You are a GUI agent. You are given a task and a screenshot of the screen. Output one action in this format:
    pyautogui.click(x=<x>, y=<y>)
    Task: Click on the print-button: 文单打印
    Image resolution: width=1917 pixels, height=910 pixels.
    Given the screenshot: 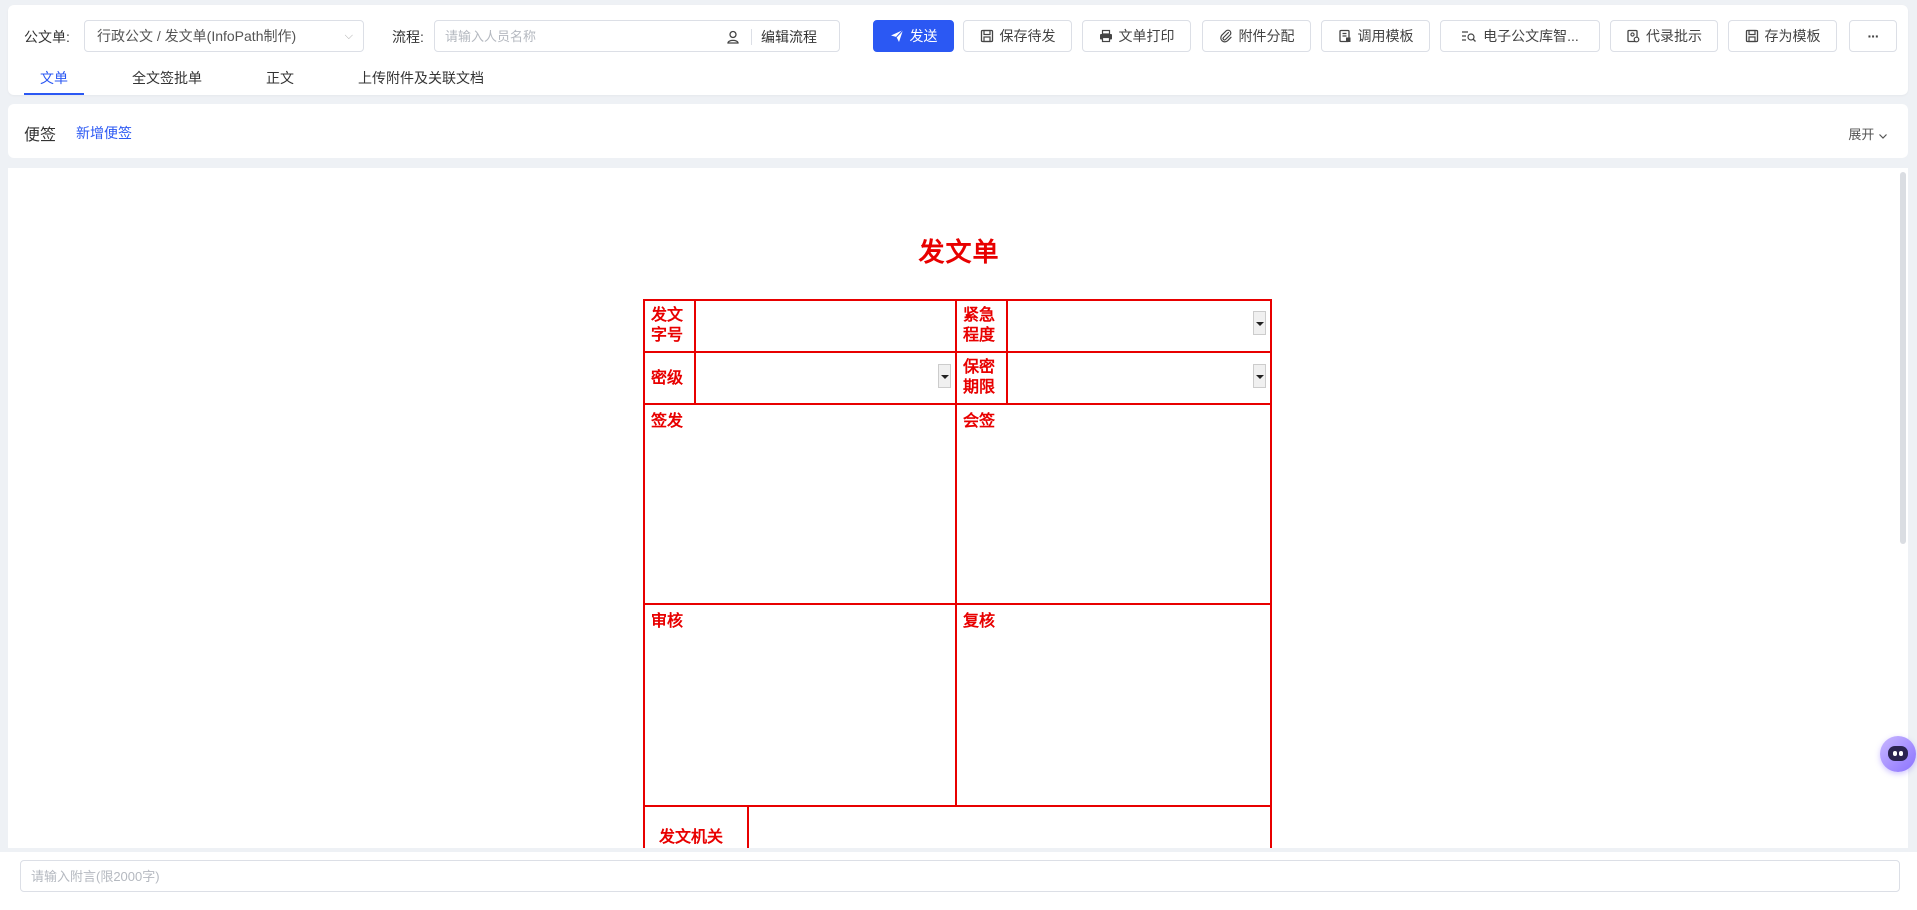 What is the action you would take?
    pyautogui.click(x=1136, y=36)
    